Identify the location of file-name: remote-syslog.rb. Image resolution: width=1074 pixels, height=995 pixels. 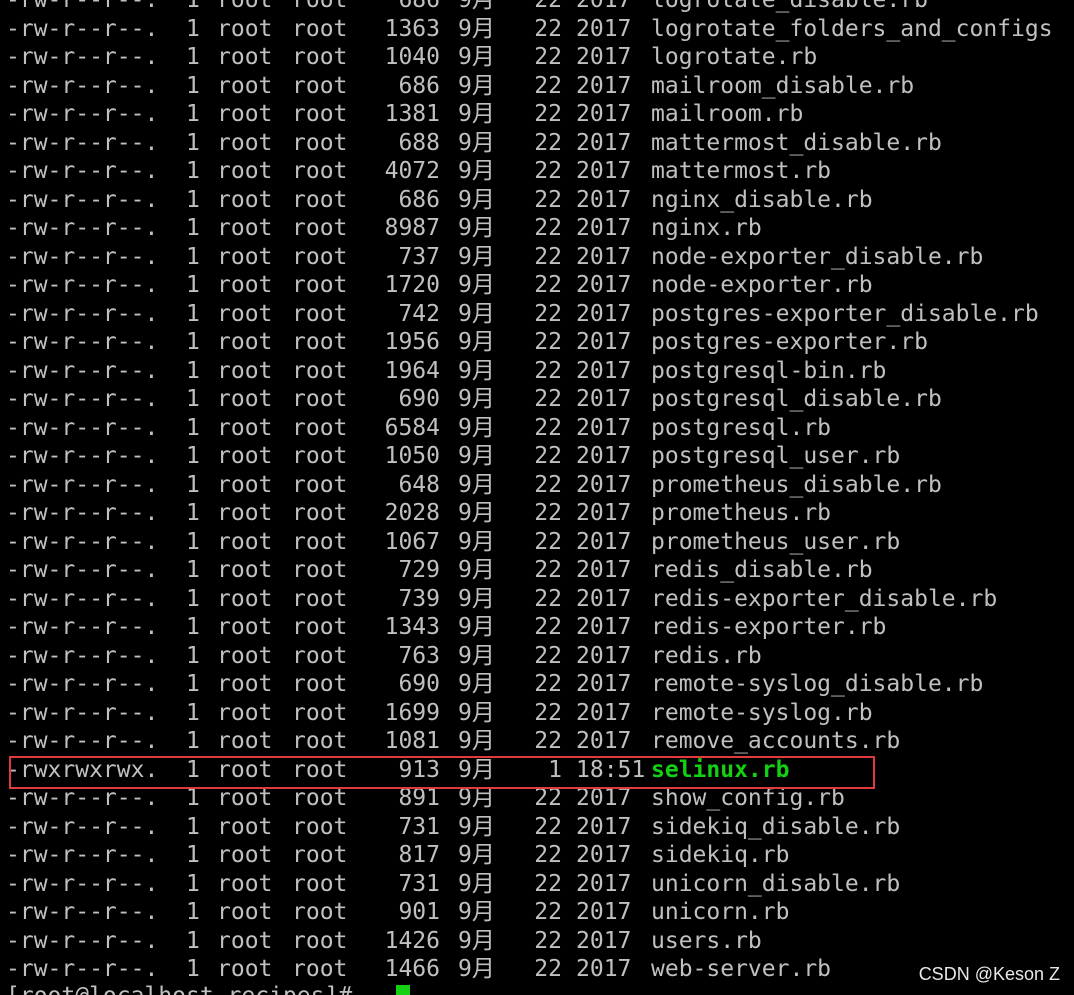
(762, 712).